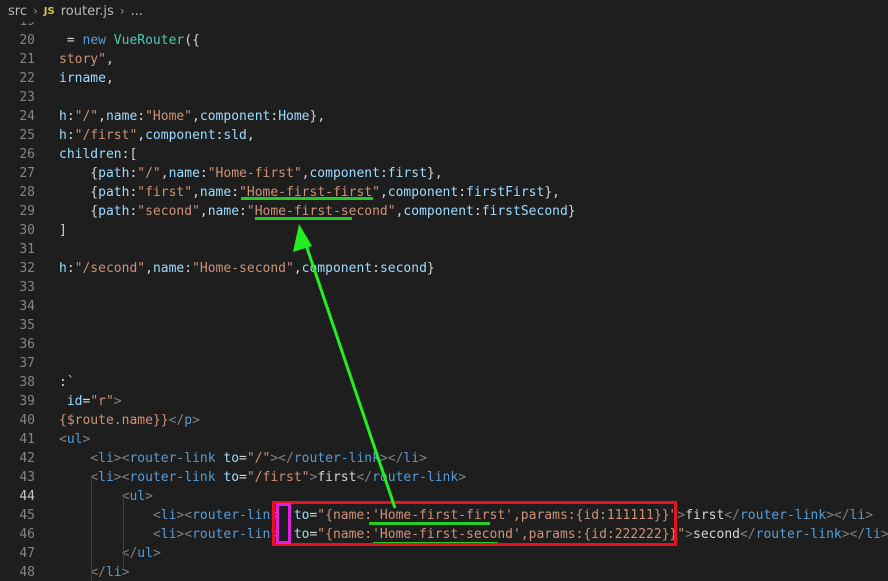 The image size is (888, 581). What do you see at coordinates (157, 135) in the screenshot?
I see `code-text: h:"/first",component:sld,` at bounding box center [157, 135].